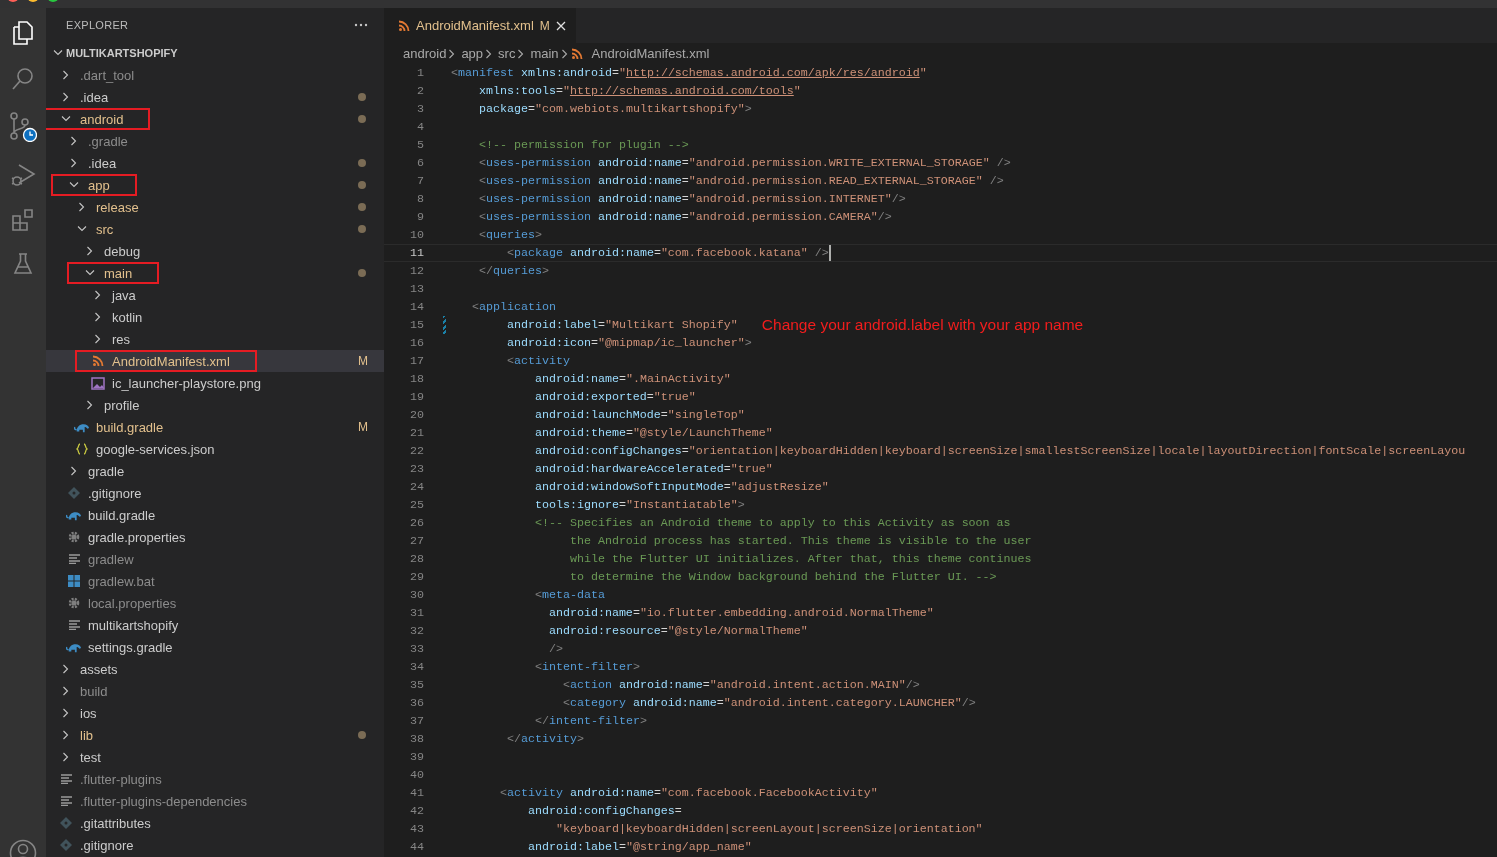 This screenshot has width=1497, height=857. Describe the element at coordinates (23, 264) in the screenshot. I see `flask-icon` at that location.